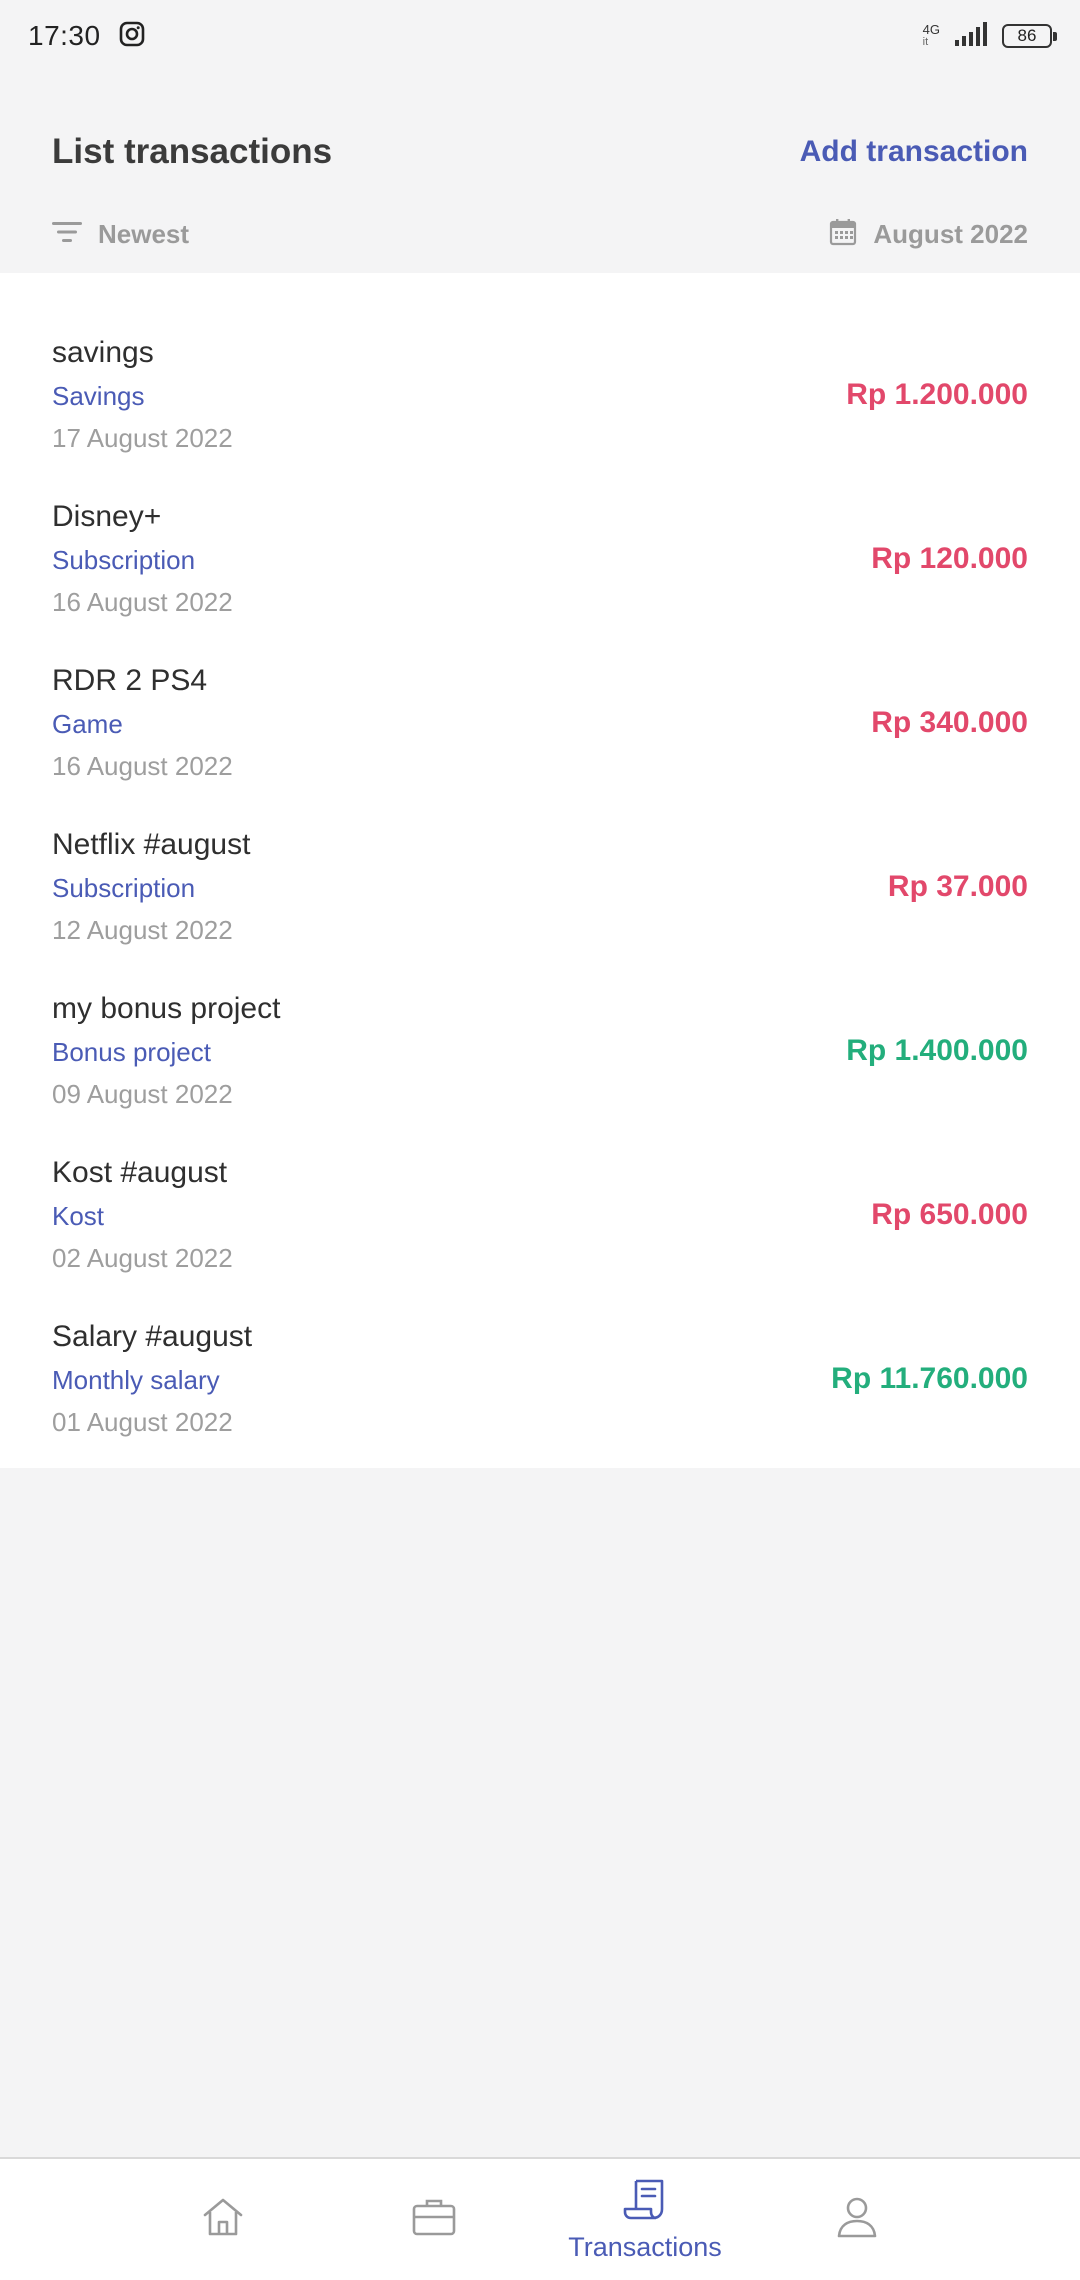 The image size is (1080, 2280). Describe the element at coordinates (540, 152) in the screenshot. I see `header: List transactions Add transaction` at that location.